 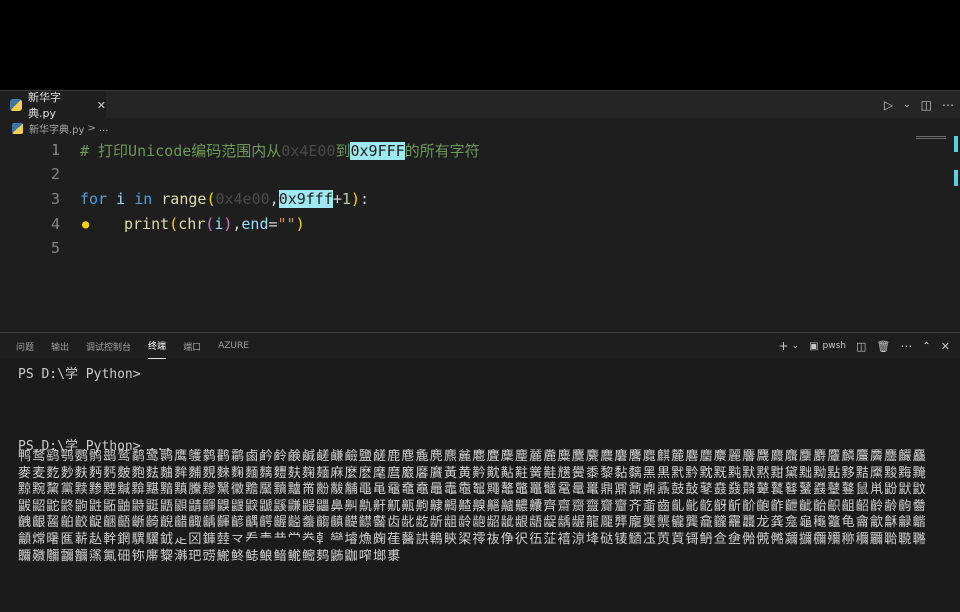 What do you see at coordinates (181, 150) in the screenshot?
I see `comment-text: # 打印Unicode编码范围内从` at bounding box center [181, 150].